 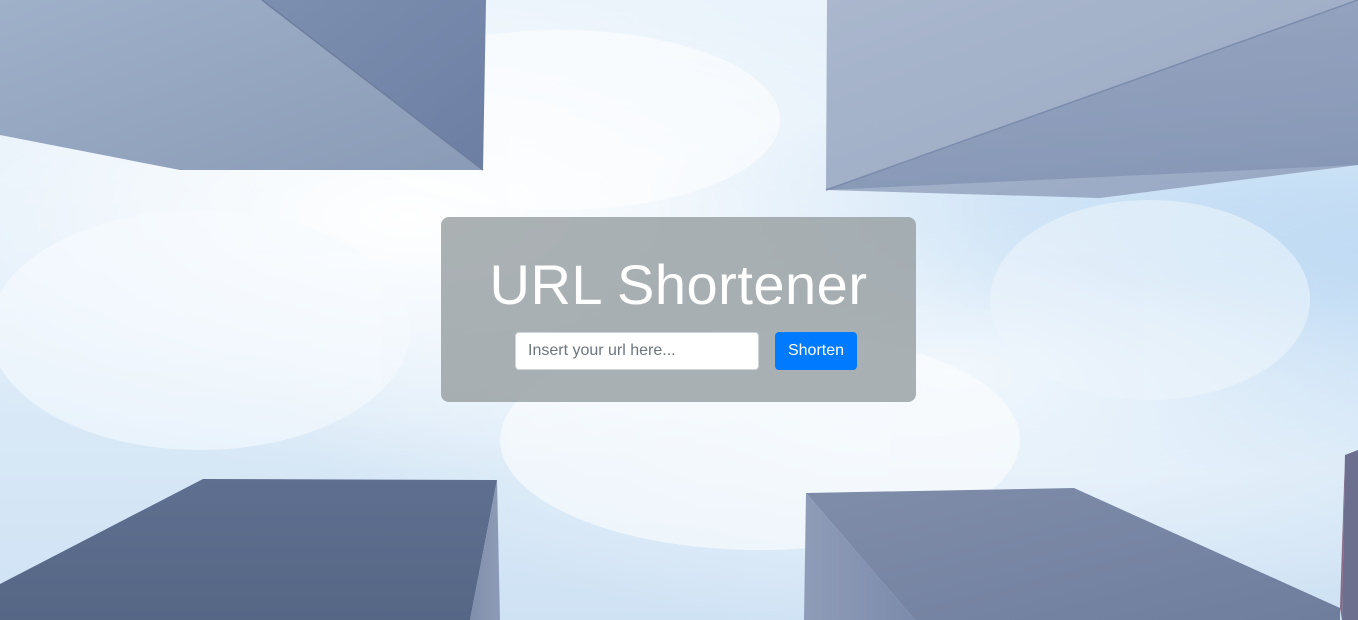 I want to click on concrete-block-bottom-left, so click(x=250, y=549).